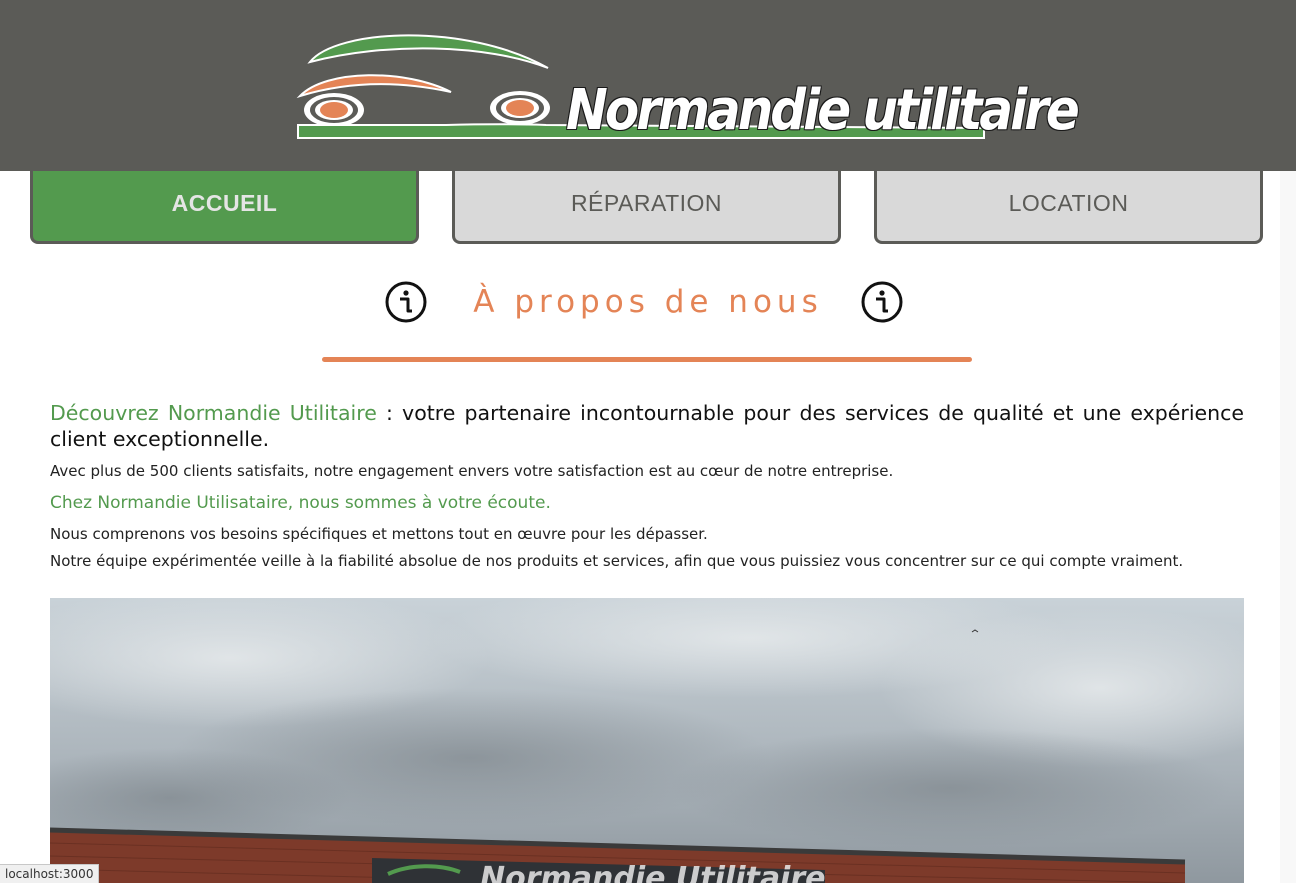  What do you see at coordinates (1068, 202) in the screenshot?
I see `nav-location-label: LOCATION` at bounding box center [1068, 202].